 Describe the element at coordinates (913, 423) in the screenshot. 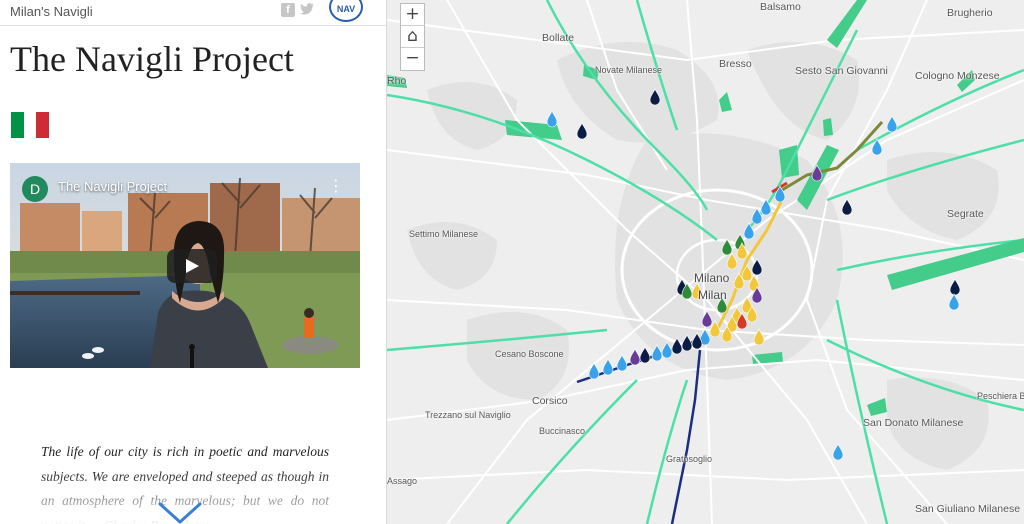

I see `map-label: San Donato Milanese` at that location.